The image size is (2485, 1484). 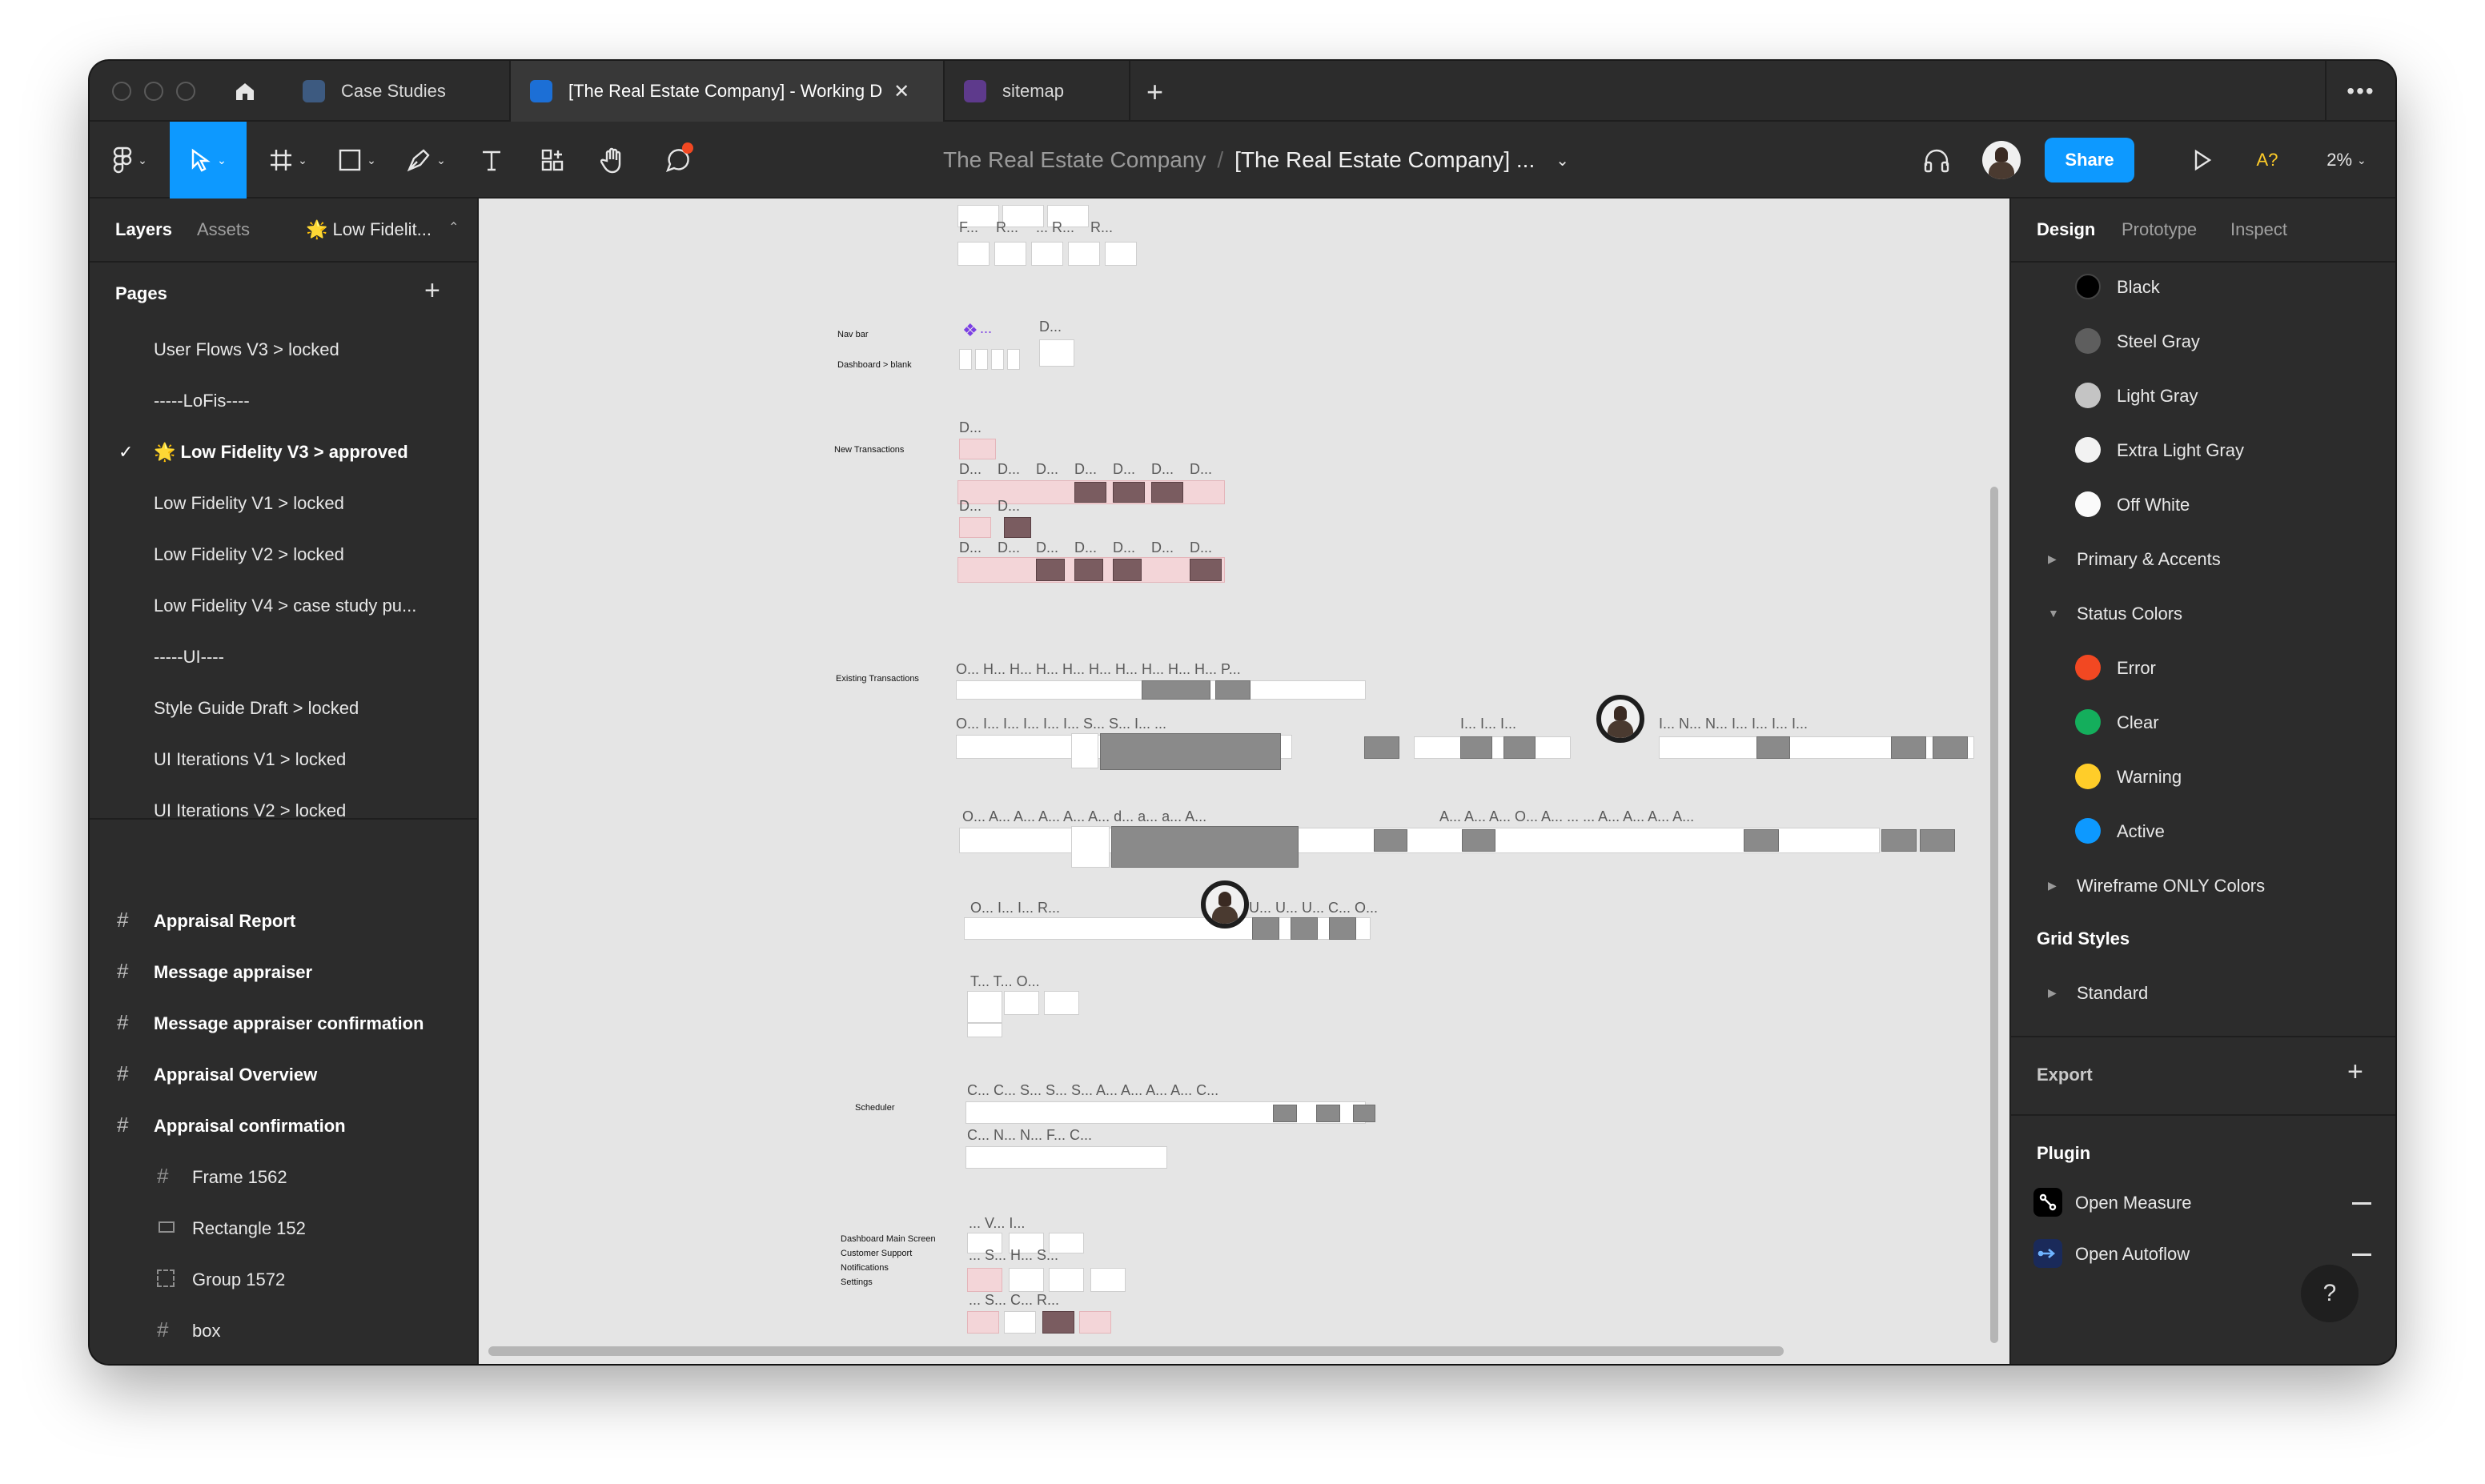 What do you see at coordinates (224, 921) in the screenshot?
I see `layer-item: Appraisal Report` at bounding box center [224, 921].